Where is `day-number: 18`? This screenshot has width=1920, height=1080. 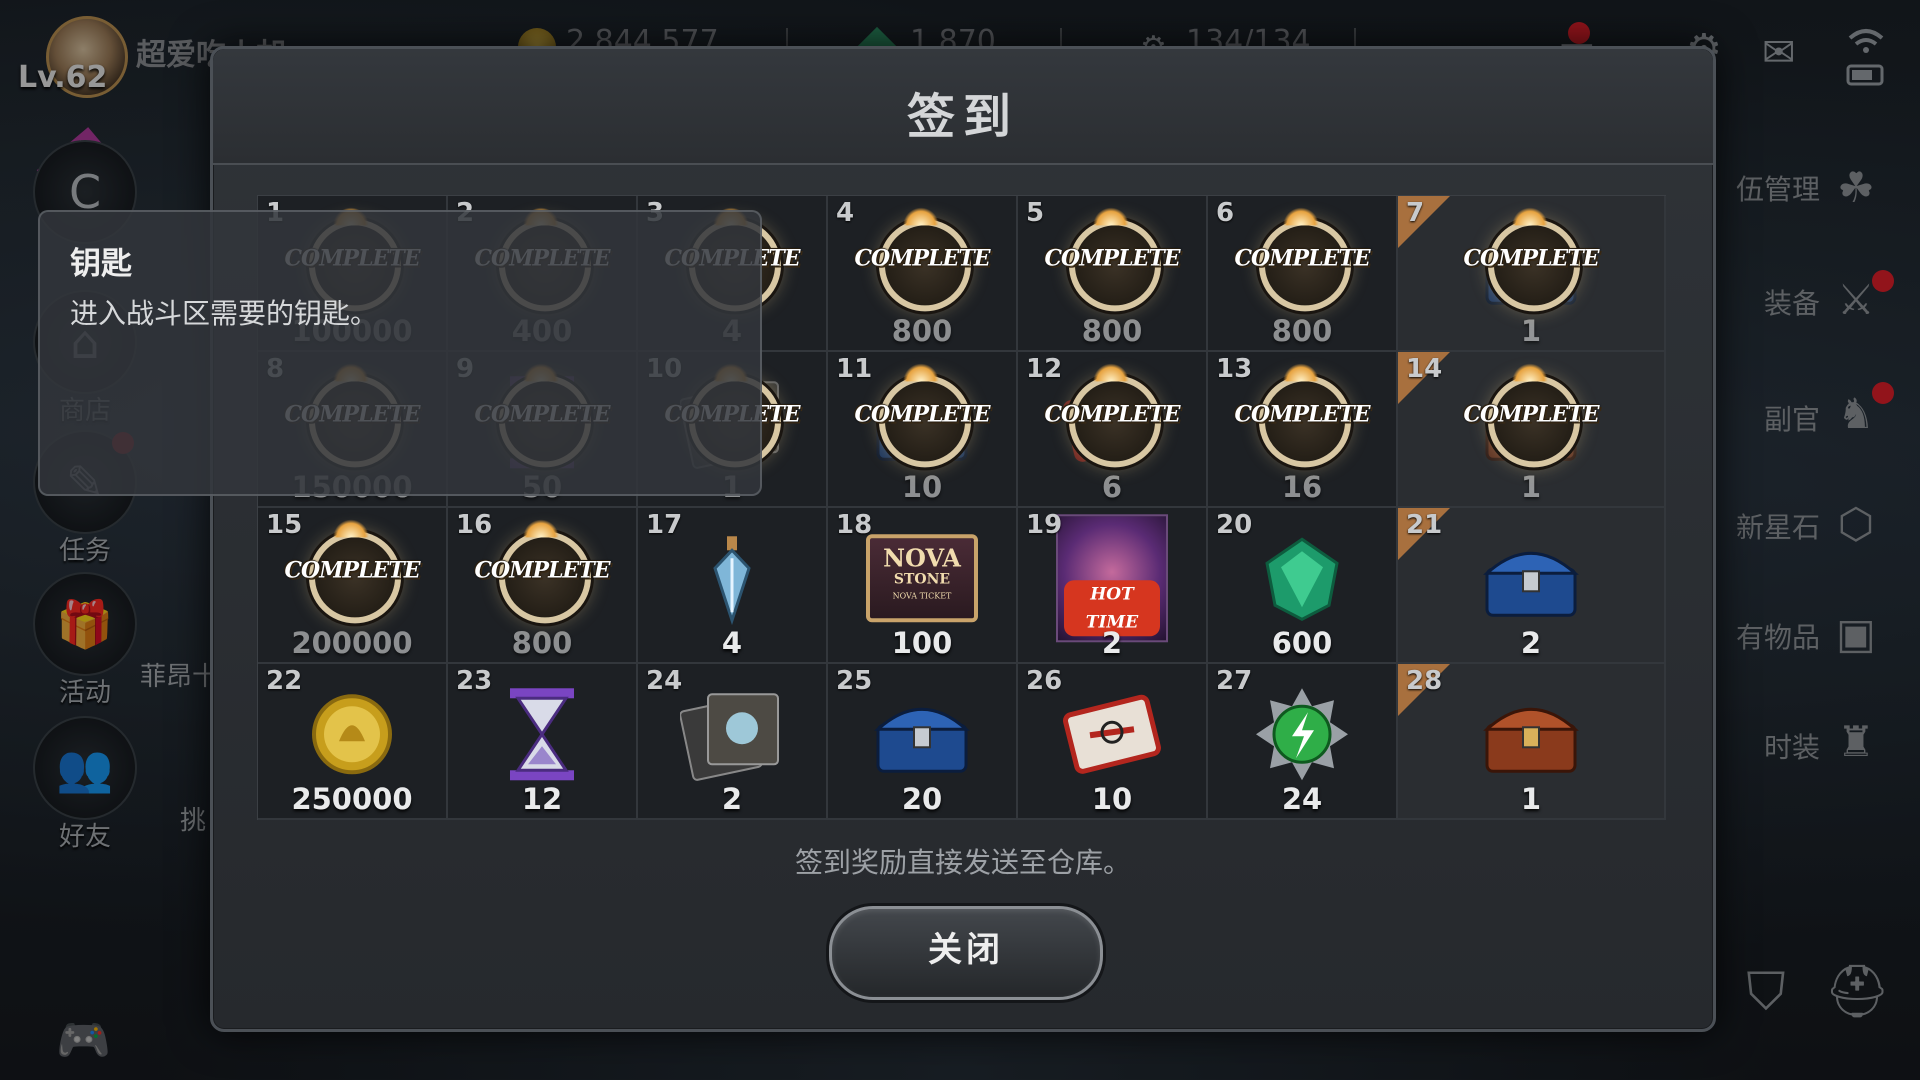 day-number: 18 is located at coordinates (854, 525).